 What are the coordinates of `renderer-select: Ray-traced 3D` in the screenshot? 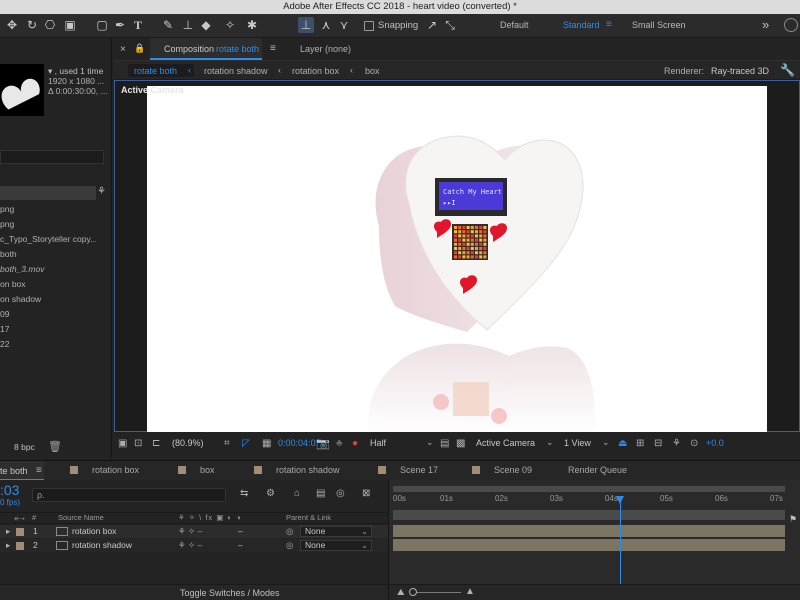 It's located at (740, 71).